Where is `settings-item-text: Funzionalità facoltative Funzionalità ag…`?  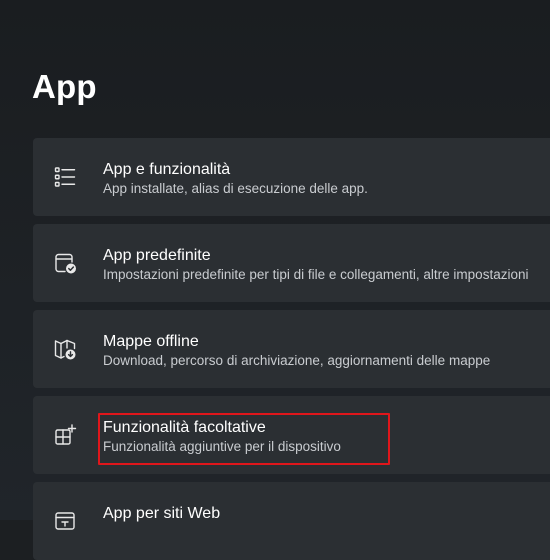
settings-item-text: Funzionalità facoltative Funzionalità ag… is located at coordinates (222, 437).